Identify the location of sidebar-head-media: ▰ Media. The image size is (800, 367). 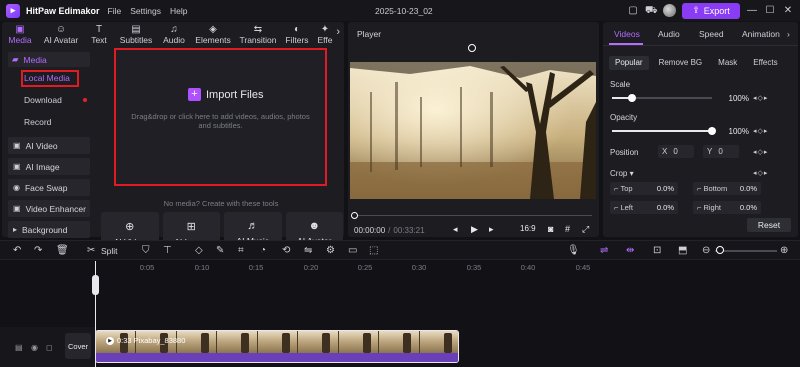
(49, 59).